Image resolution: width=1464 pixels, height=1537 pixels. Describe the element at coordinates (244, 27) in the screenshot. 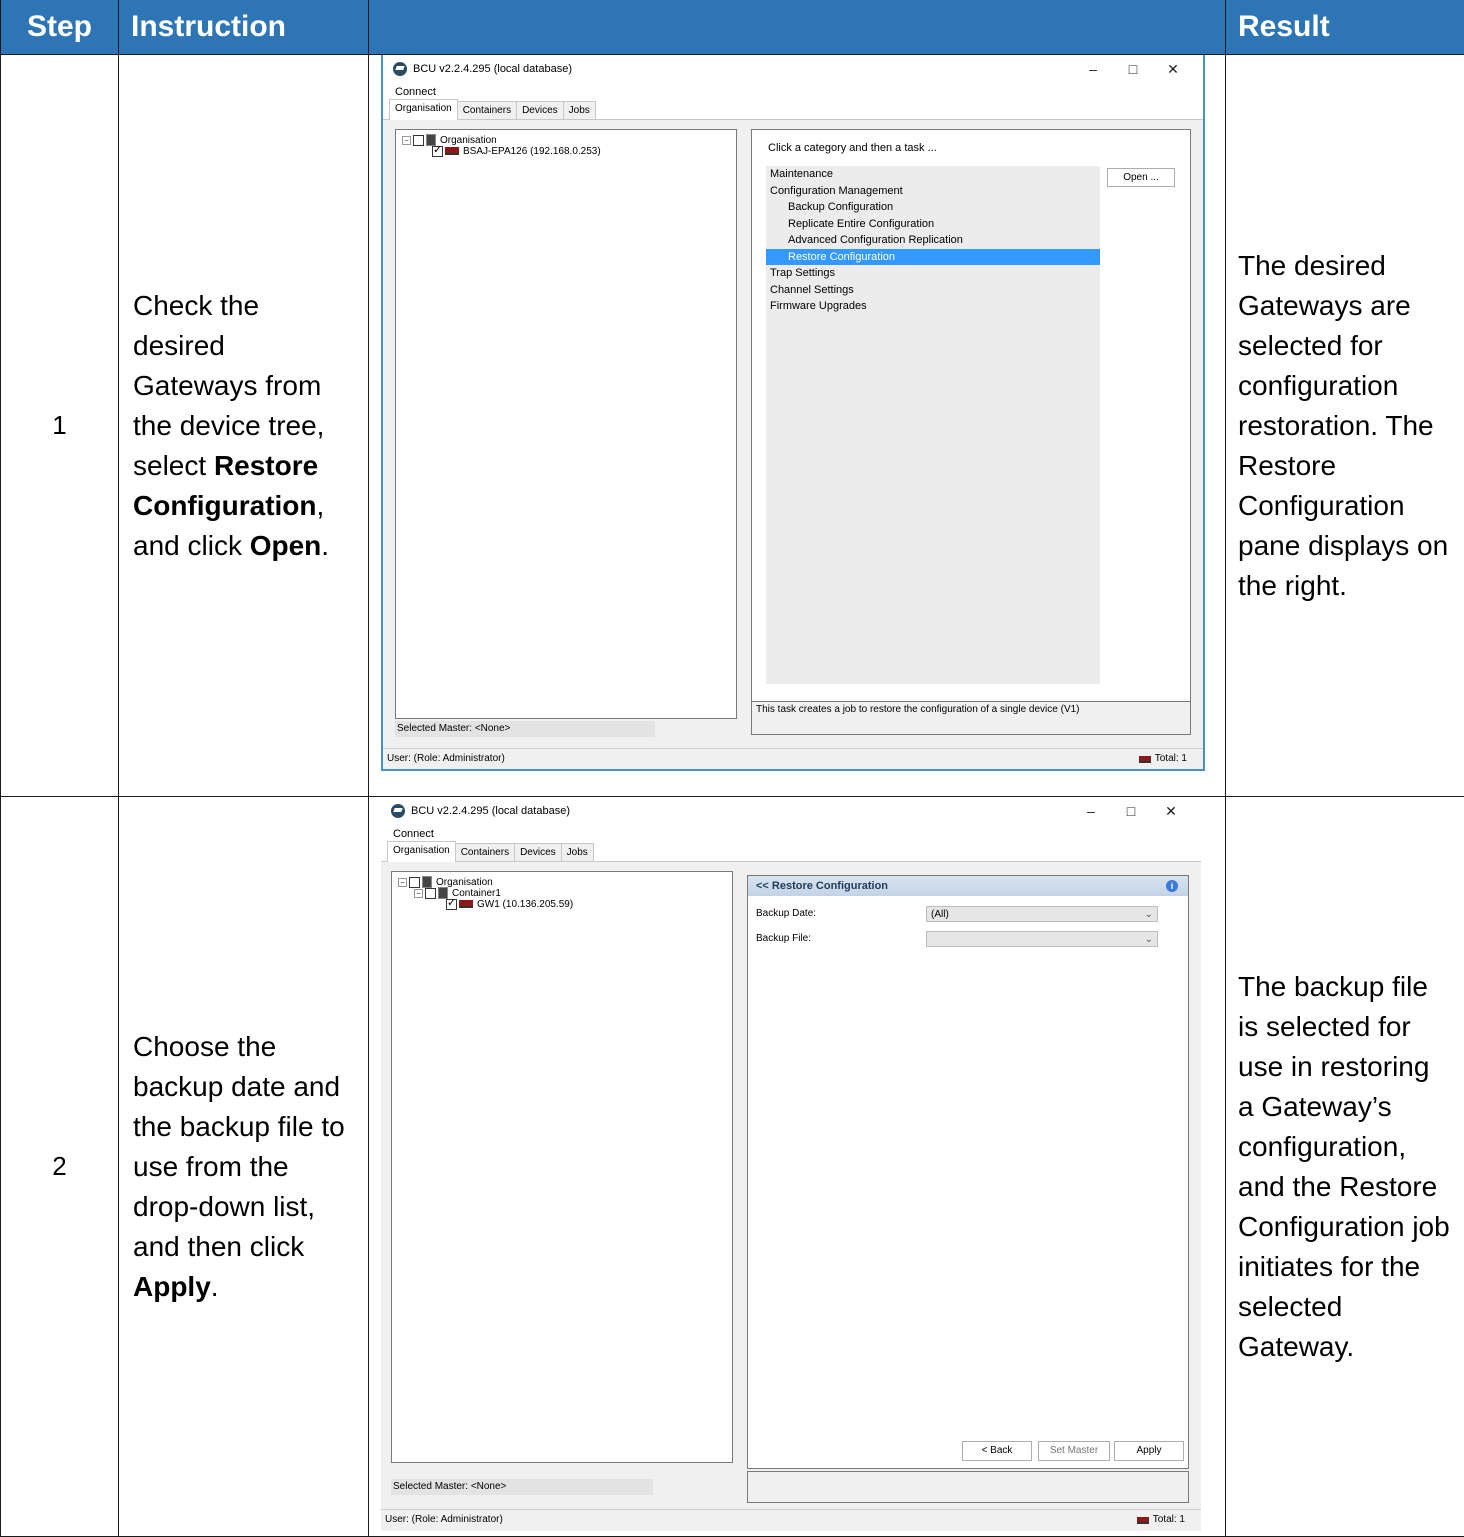

I see `header-instruction: Instruction` at that location.